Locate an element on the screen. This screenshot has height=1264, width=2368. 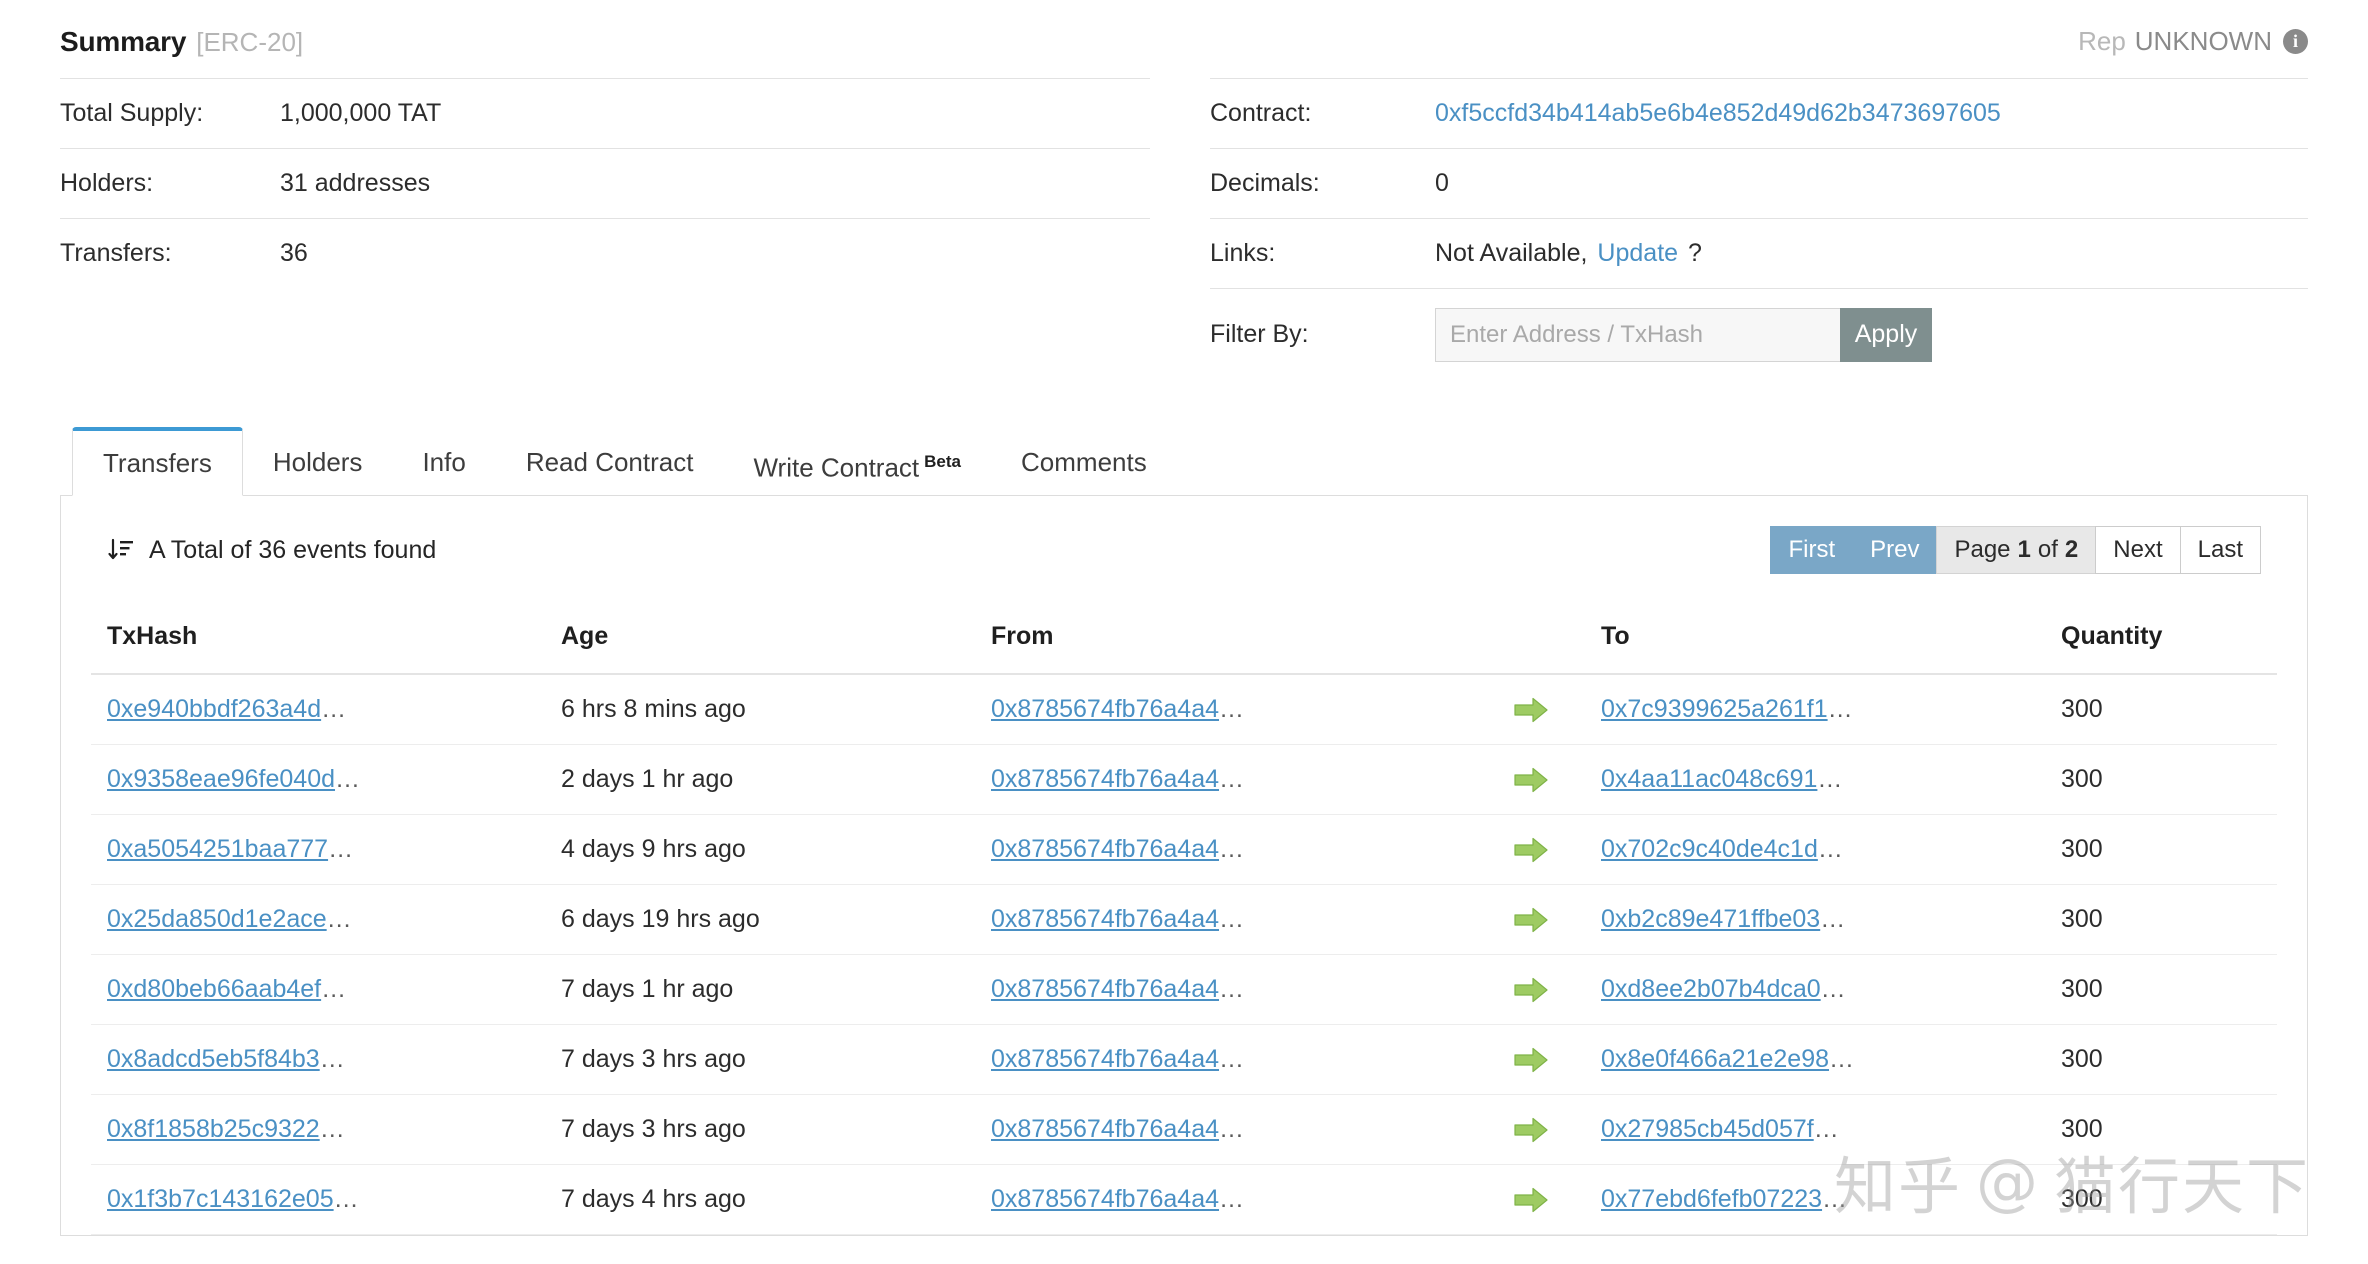
tab-transfers: Transfers is located at coordinates (157, 461).